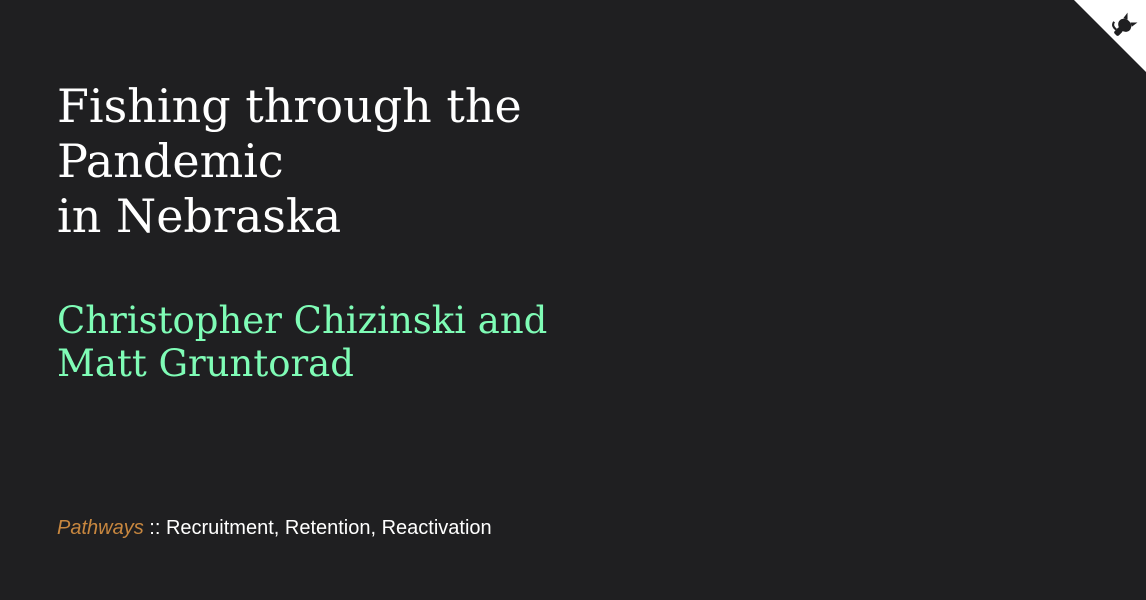  Describe the element at coordinates (337, 161) in the screenshot. I see `slide-title: Fishing through the Pandemic in Nebraska` at that location.